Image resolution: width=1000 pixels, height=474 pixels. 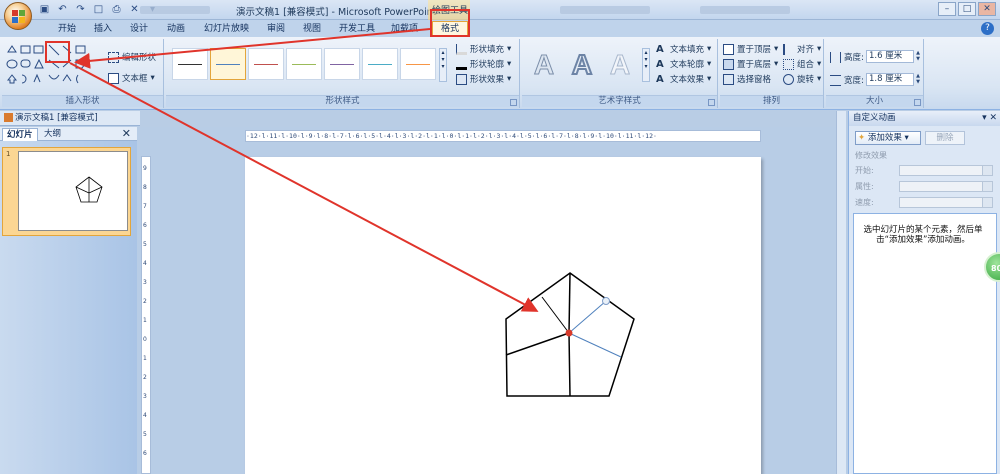 What do you see at coordinates (918, 56) in the screenshot?
I see `height-spinner: ▲ ▼` at bounding box center [918, 56].